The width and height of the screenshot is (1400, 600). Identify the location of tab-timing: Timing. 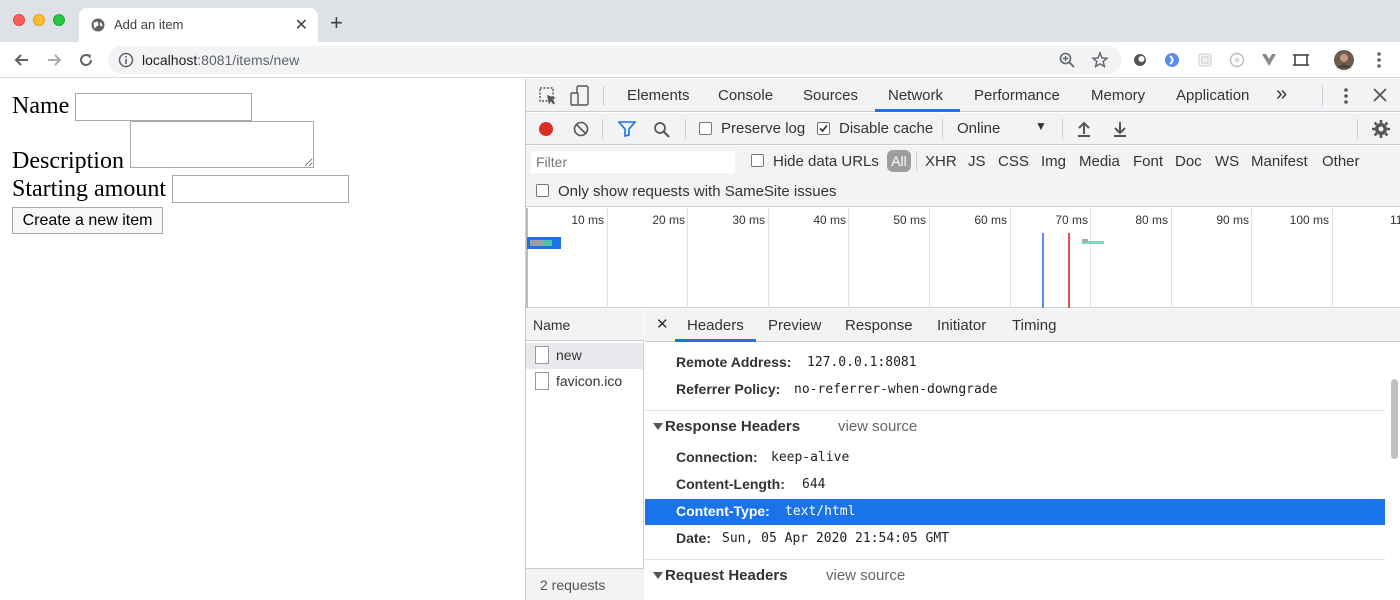
(1034, 325).